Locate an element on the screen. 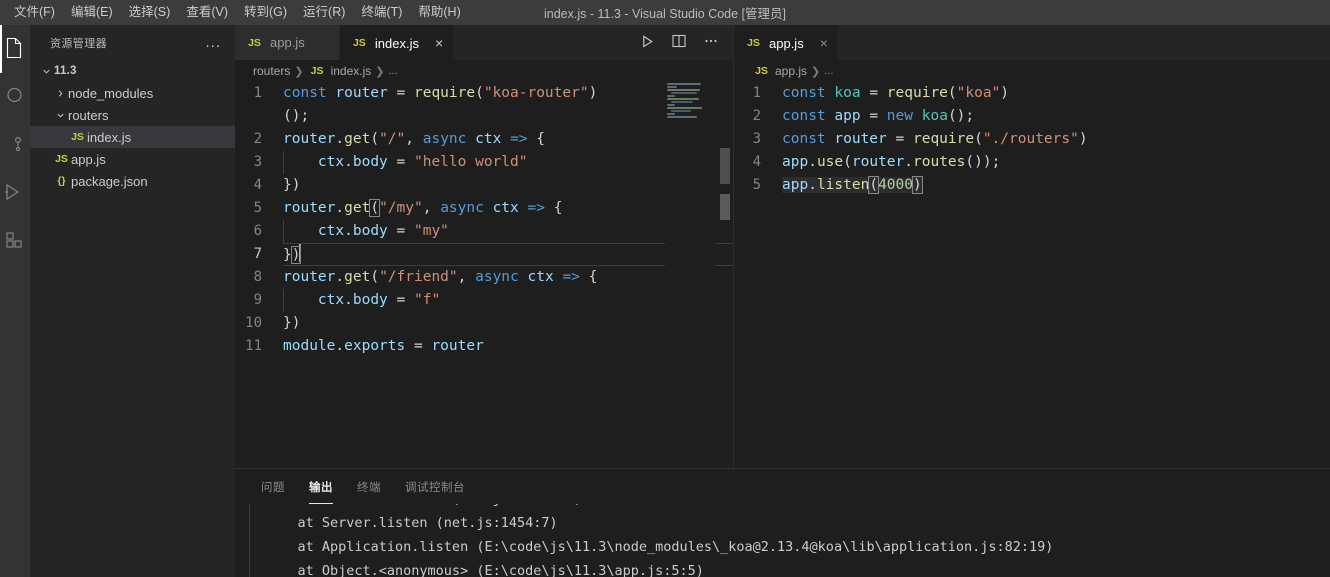 This screenshot has width=1330, height=577. split-editor-button is located at coordinates (679, 43).